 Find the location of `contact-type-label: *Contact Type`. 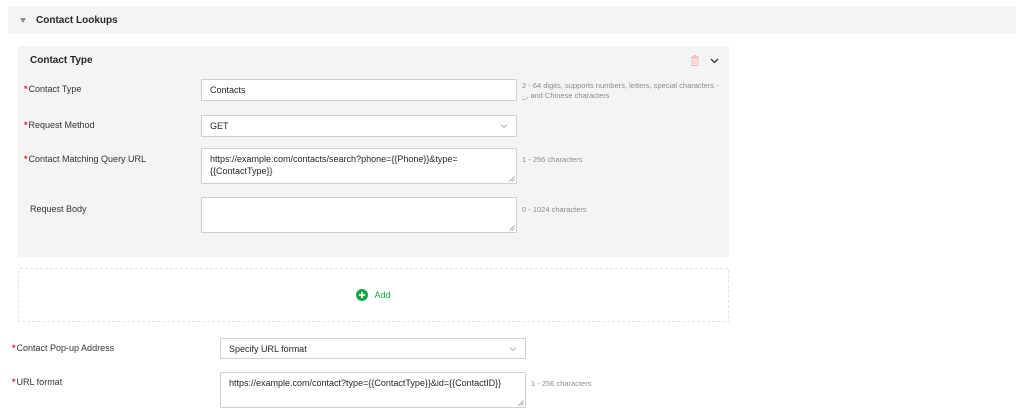

contact-type-label: *Contact Type is located at coordinates (53, 89).